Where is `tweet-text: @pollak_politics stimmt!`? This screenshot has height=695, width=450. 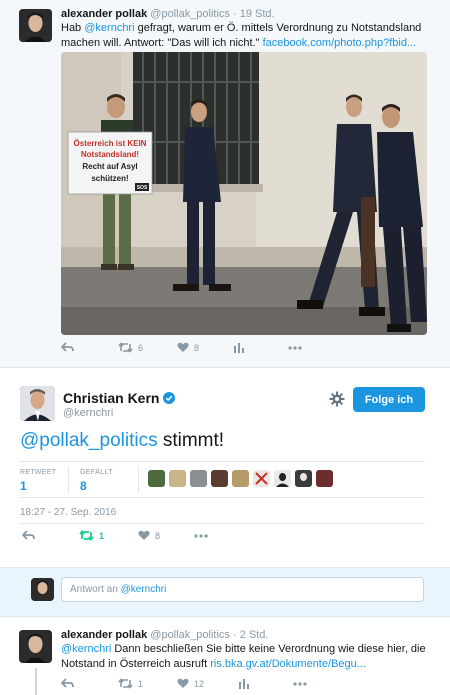 tweet-text: @pollak_politics stimmt! is located at coordinates (122, 440).